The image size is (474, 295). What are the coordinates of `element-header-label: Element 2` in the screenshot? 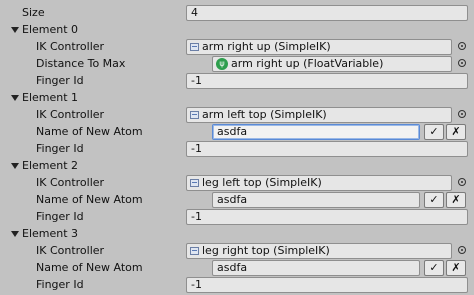 It's located at (50, 165).